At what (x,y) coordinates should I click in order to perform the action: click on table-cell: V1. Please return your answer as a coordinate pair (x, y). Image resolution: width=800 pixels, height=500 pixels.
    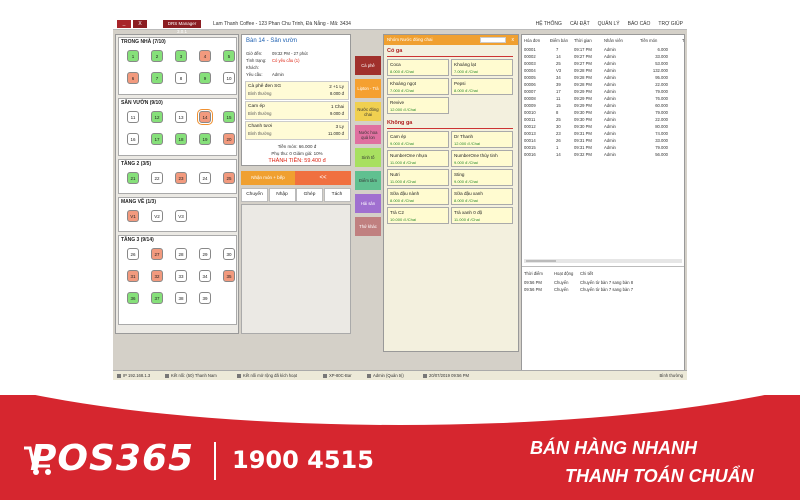
    Looking at the image, I should click on (133, 216).